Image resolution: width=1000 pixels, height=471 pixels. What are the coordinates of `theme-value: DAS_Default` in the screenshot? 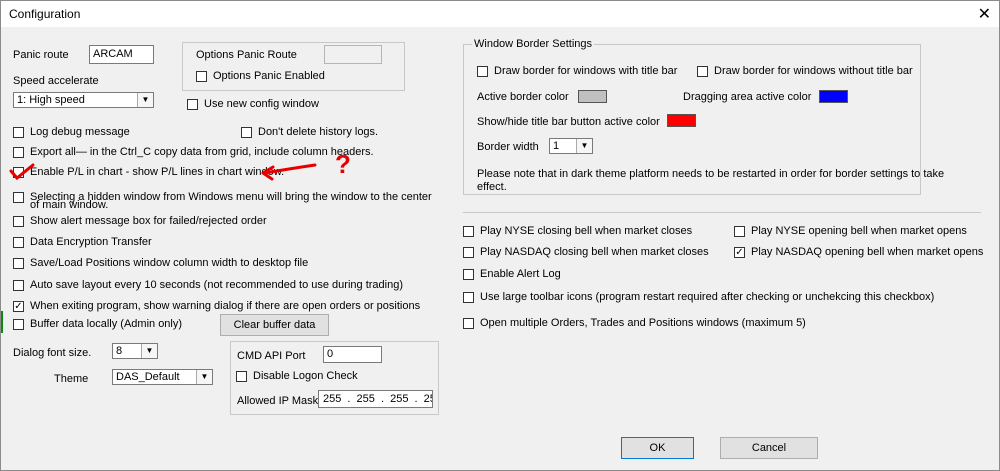 It's located at (148, 377).